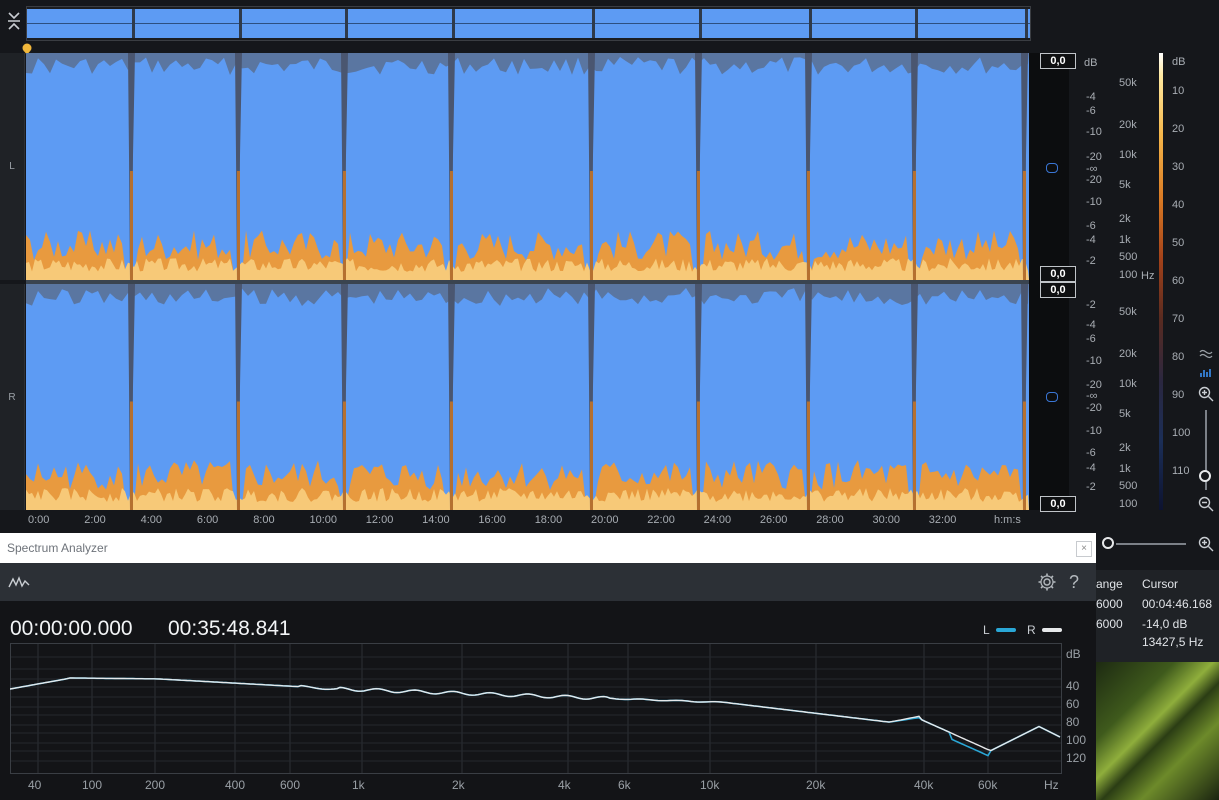 The width and height of the screenshot is (1219, 800). What do you see at coordinates (1178, 281) in the screenshot?
I see `colorbar-tick: 60` at bounding box center [1178, 281].